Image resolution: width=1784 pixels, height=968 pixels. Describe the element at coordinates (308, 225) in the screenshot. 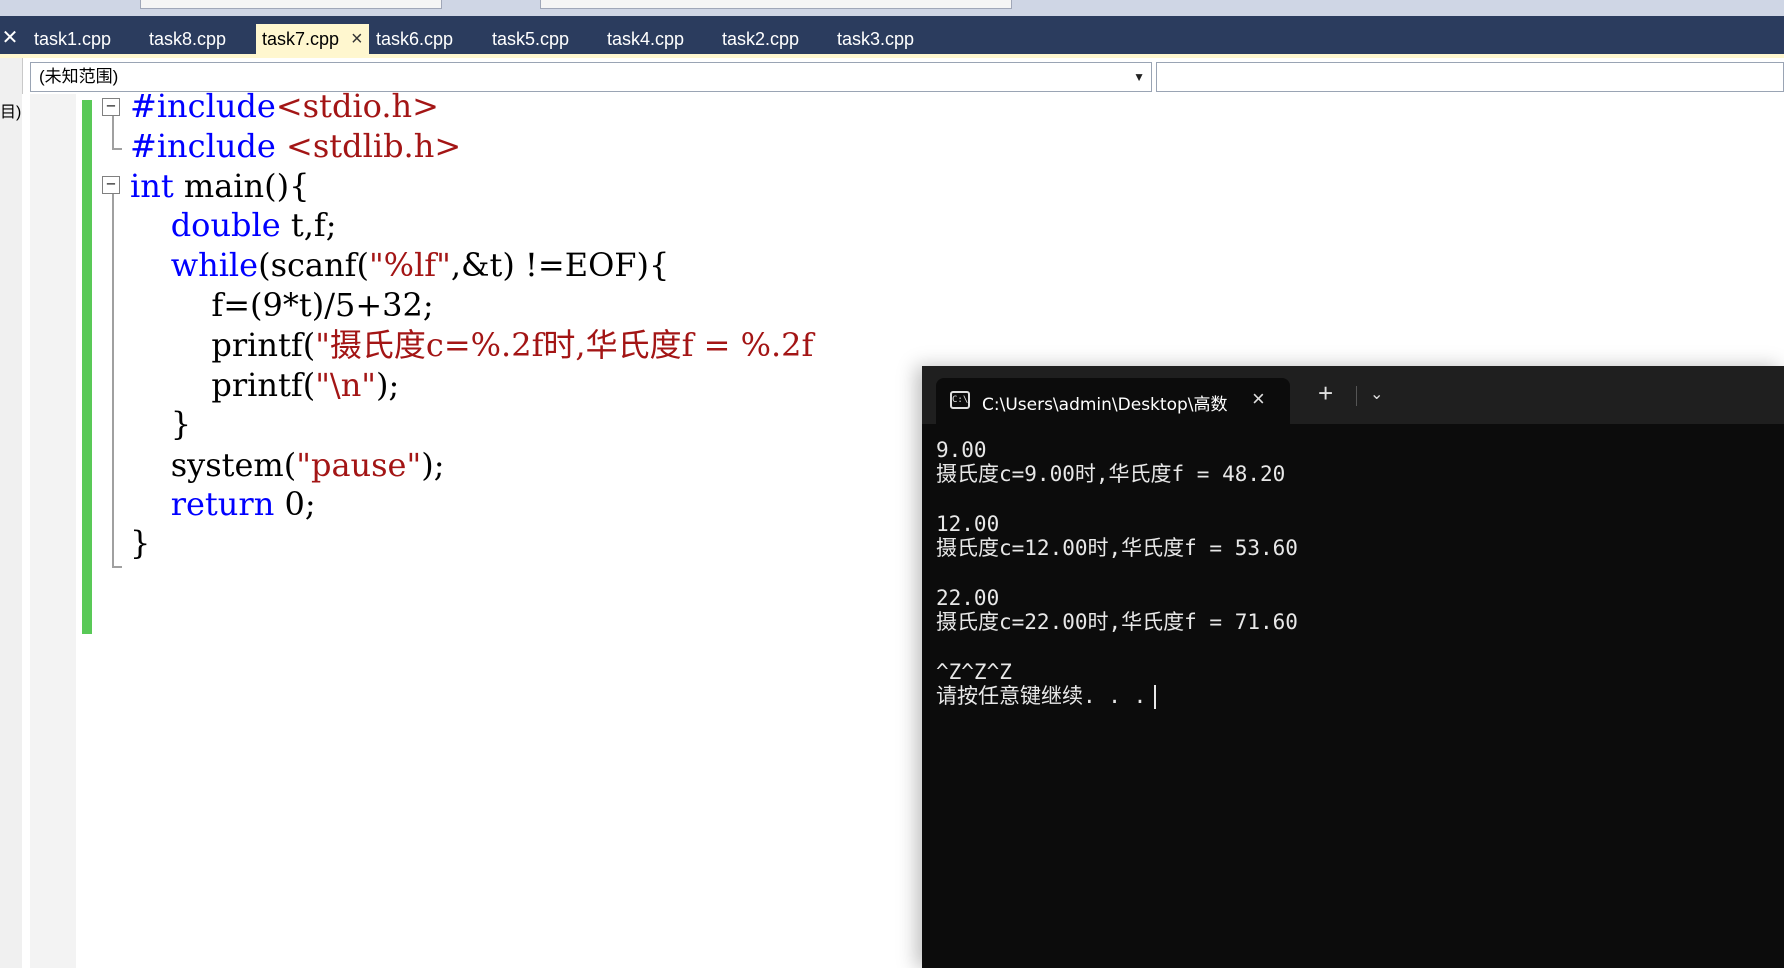

I see `code-token: t,f;` at that location.